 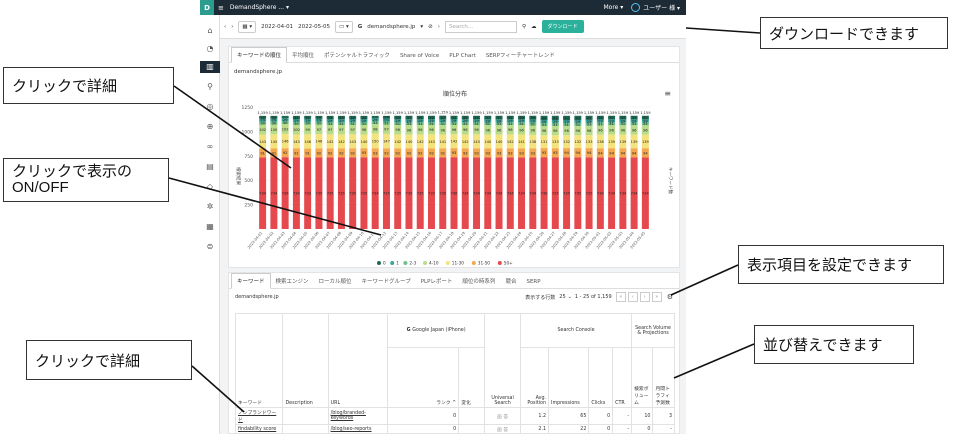 I want to click on data-label: 735, so click(x=397, y=194).